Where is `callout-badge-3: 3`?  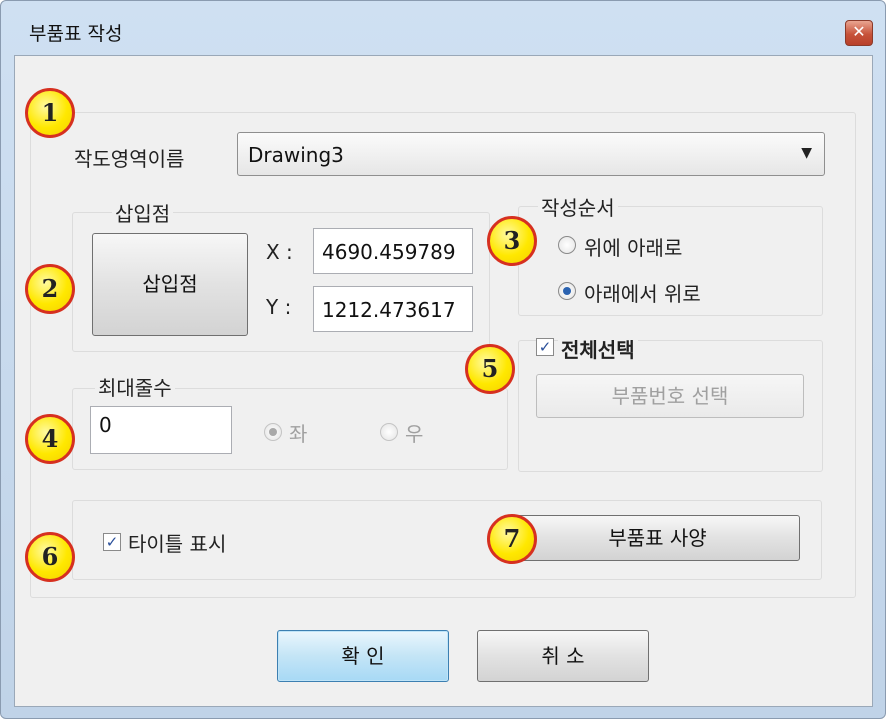 callout-badge-3: 3 is located at coordinates (512, 241).